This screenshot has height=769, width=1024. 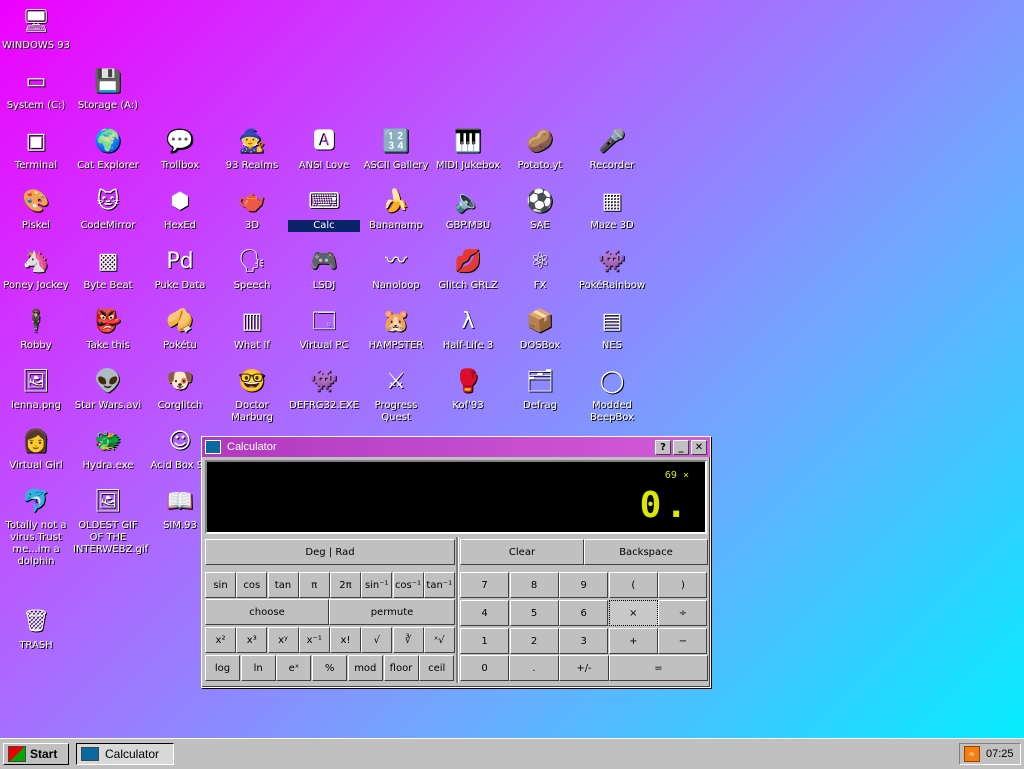 I want to click on sci-button: cos, so click(x=252, y=585).